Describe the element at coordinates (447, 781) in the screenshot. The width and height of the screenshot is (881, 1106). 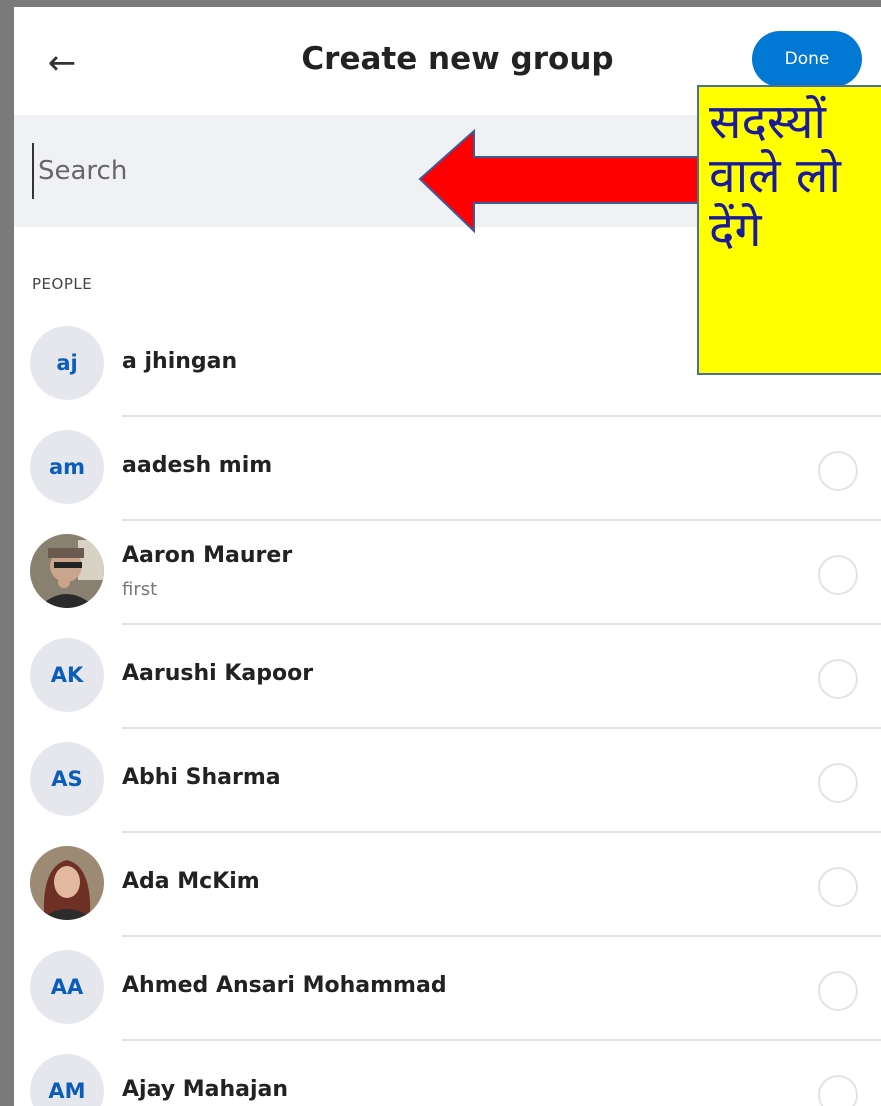
I see `contact-row: AS Abhi Sharma` at that location.